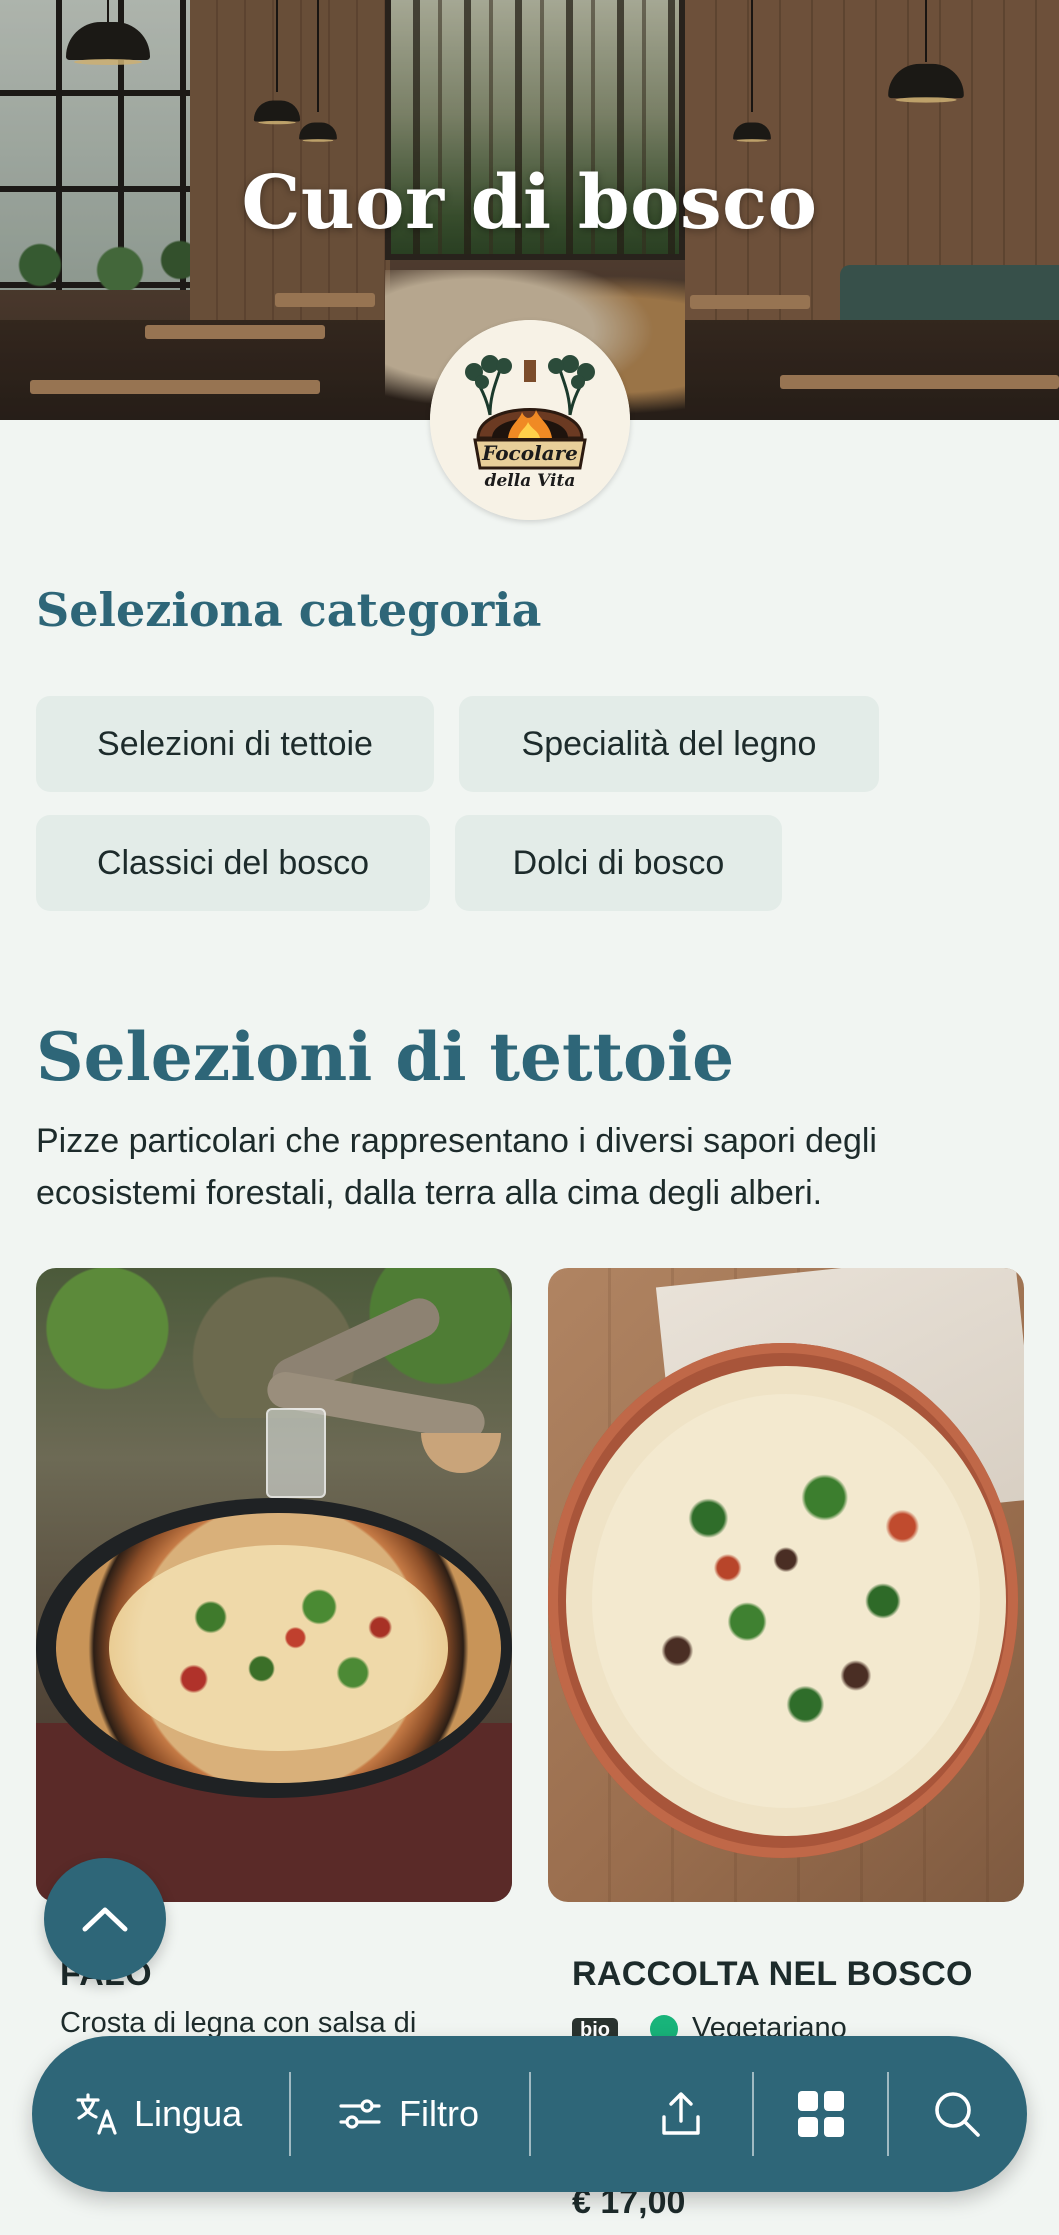 Image resolution: width=1059 pixels, height=2235 pixels. I want to click on search-button, so click(957, 2114).